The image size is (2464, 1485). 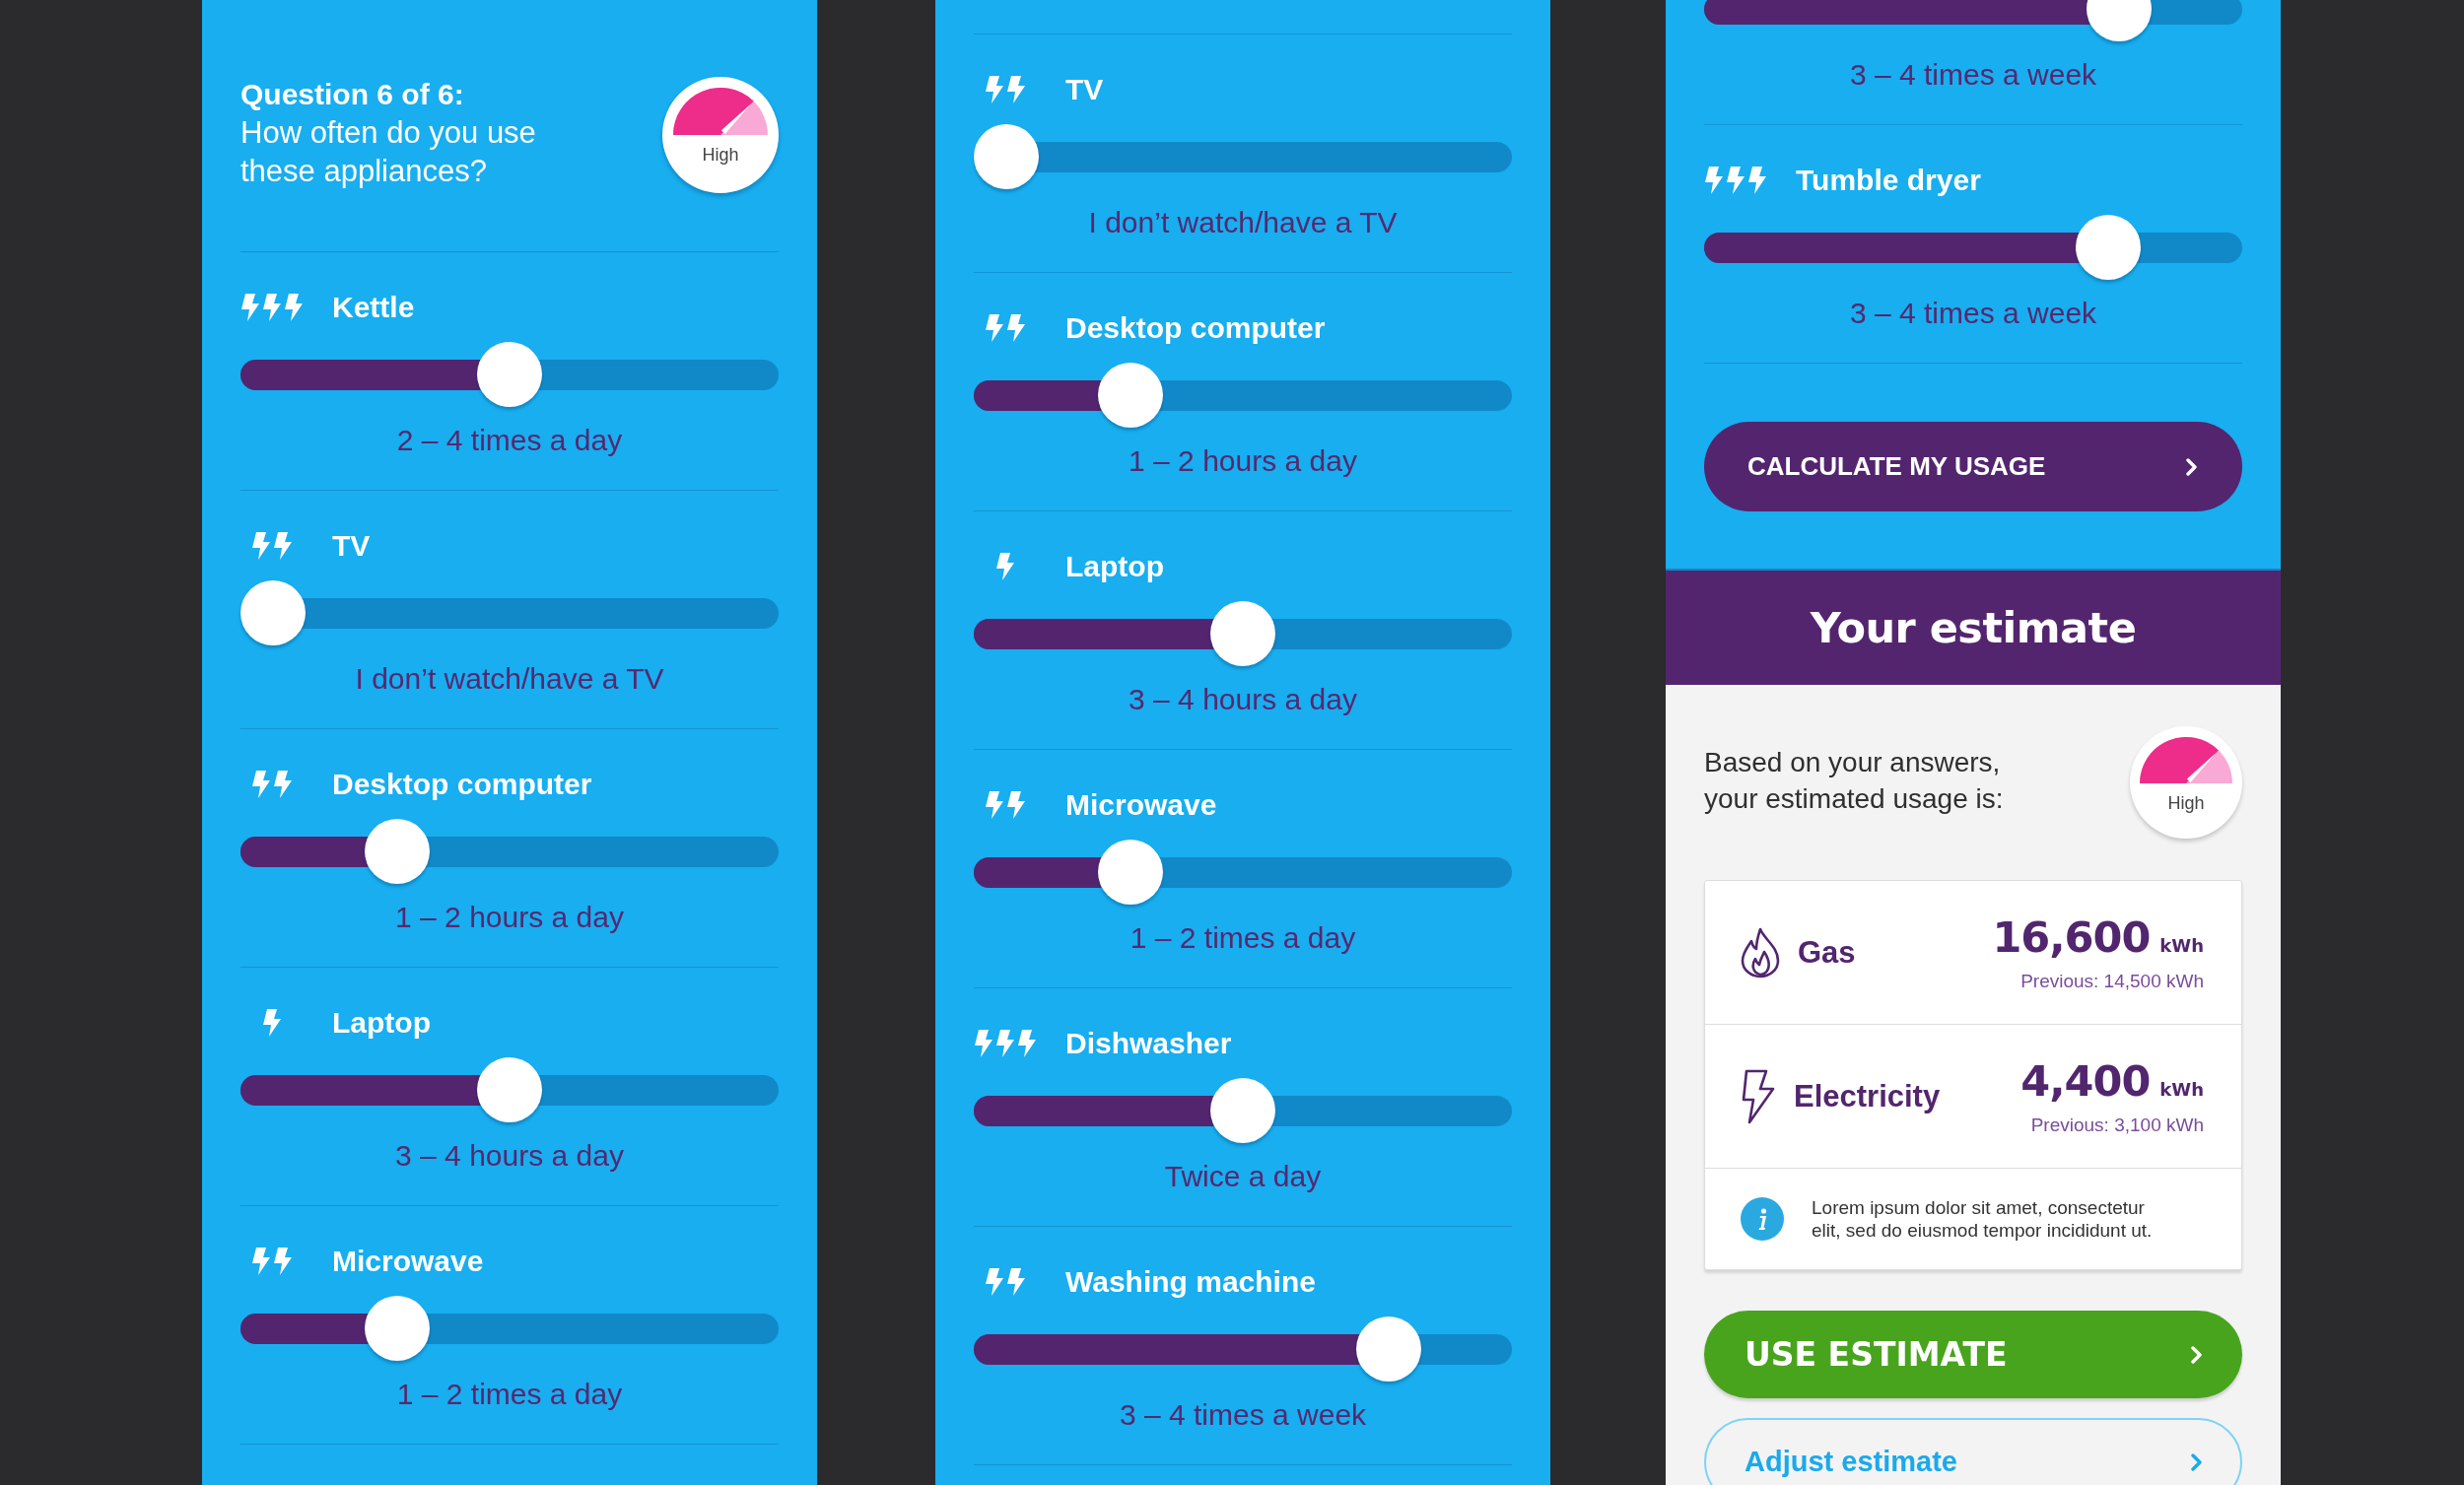 I want to click on primary-button: USE ESTIMATE, so click(x=1973, y=1354).